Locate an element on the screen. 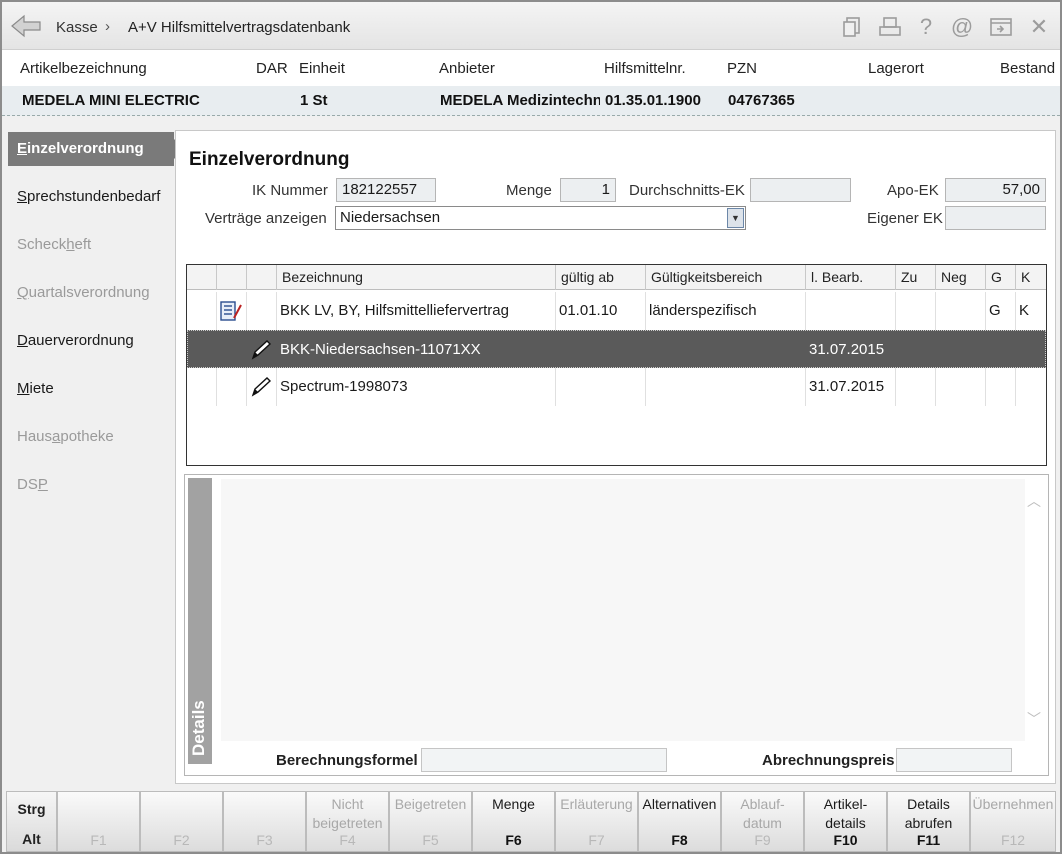 Image resolution: width=1062 pixels, height=854 pixels. nicht-beigetreten-button: Nicht beigetreten F4 is located at coordinates (347, 821).